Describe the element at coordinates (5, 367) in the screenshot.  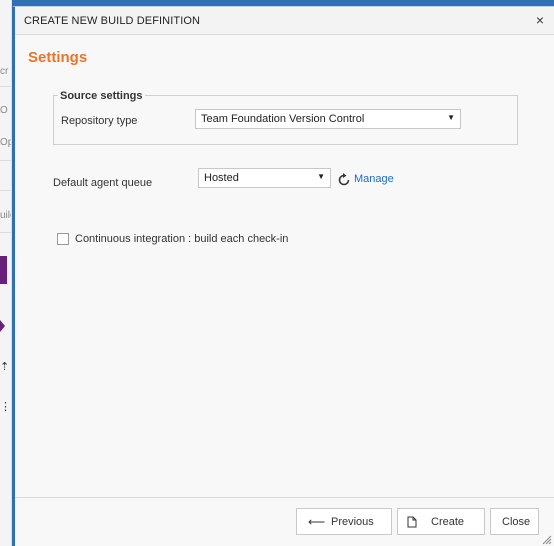
I see `background-upload-icon: ⇡` at that location.